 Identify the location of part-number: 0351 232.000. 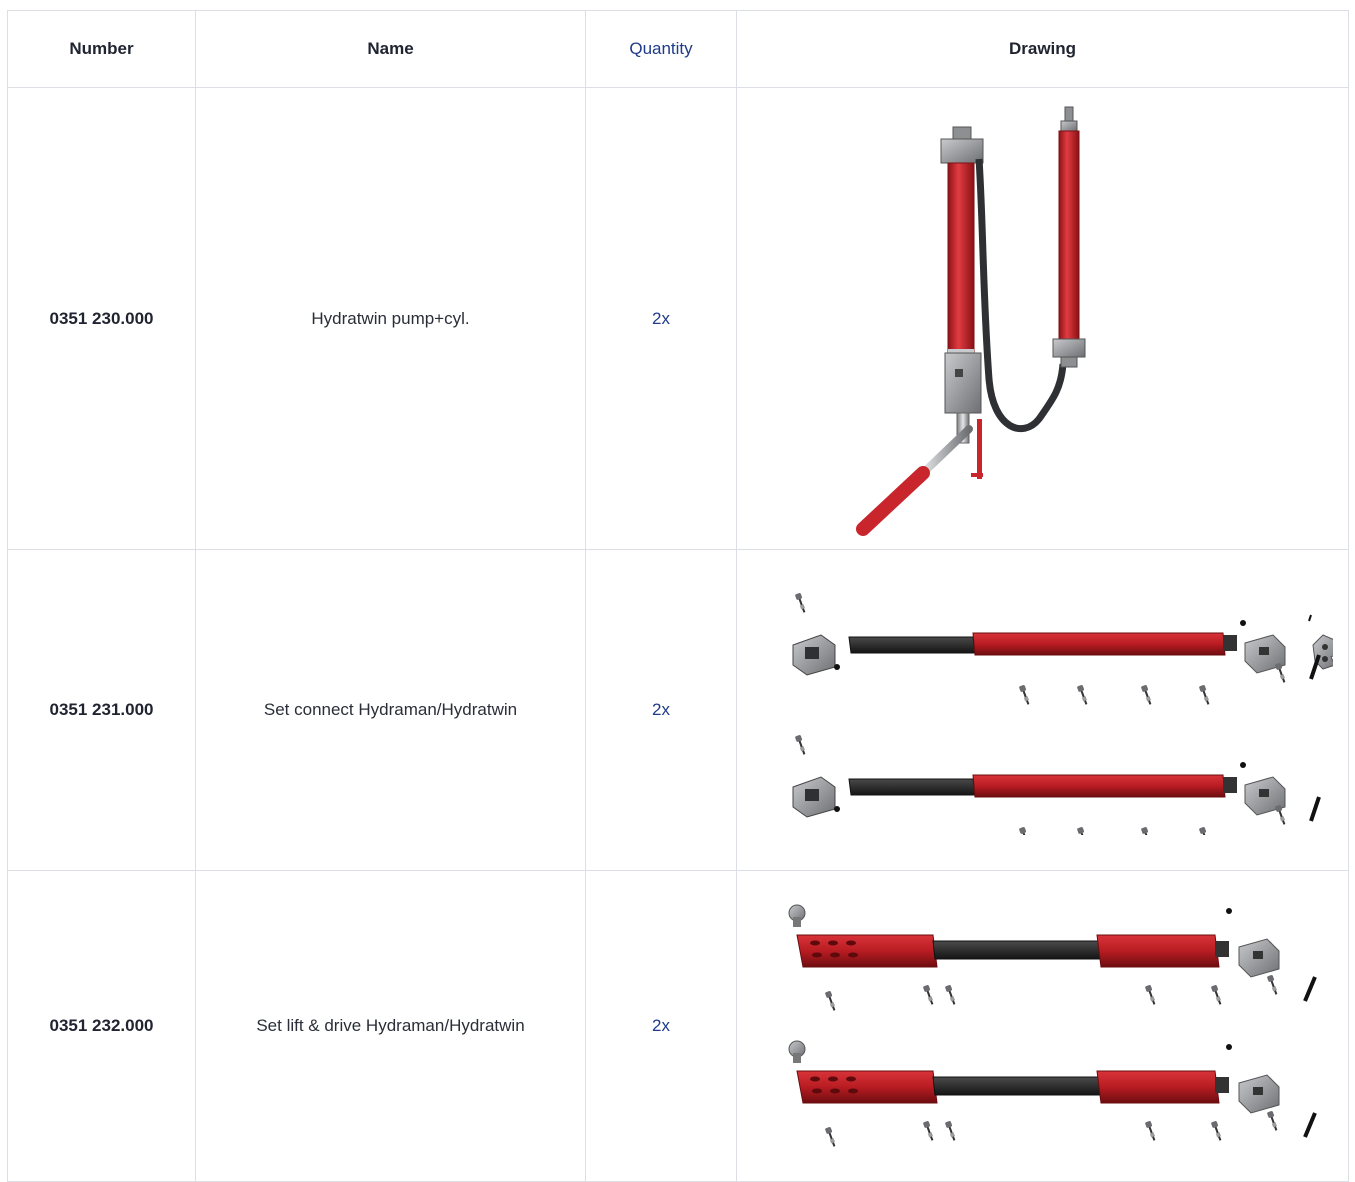
(101, 1026).